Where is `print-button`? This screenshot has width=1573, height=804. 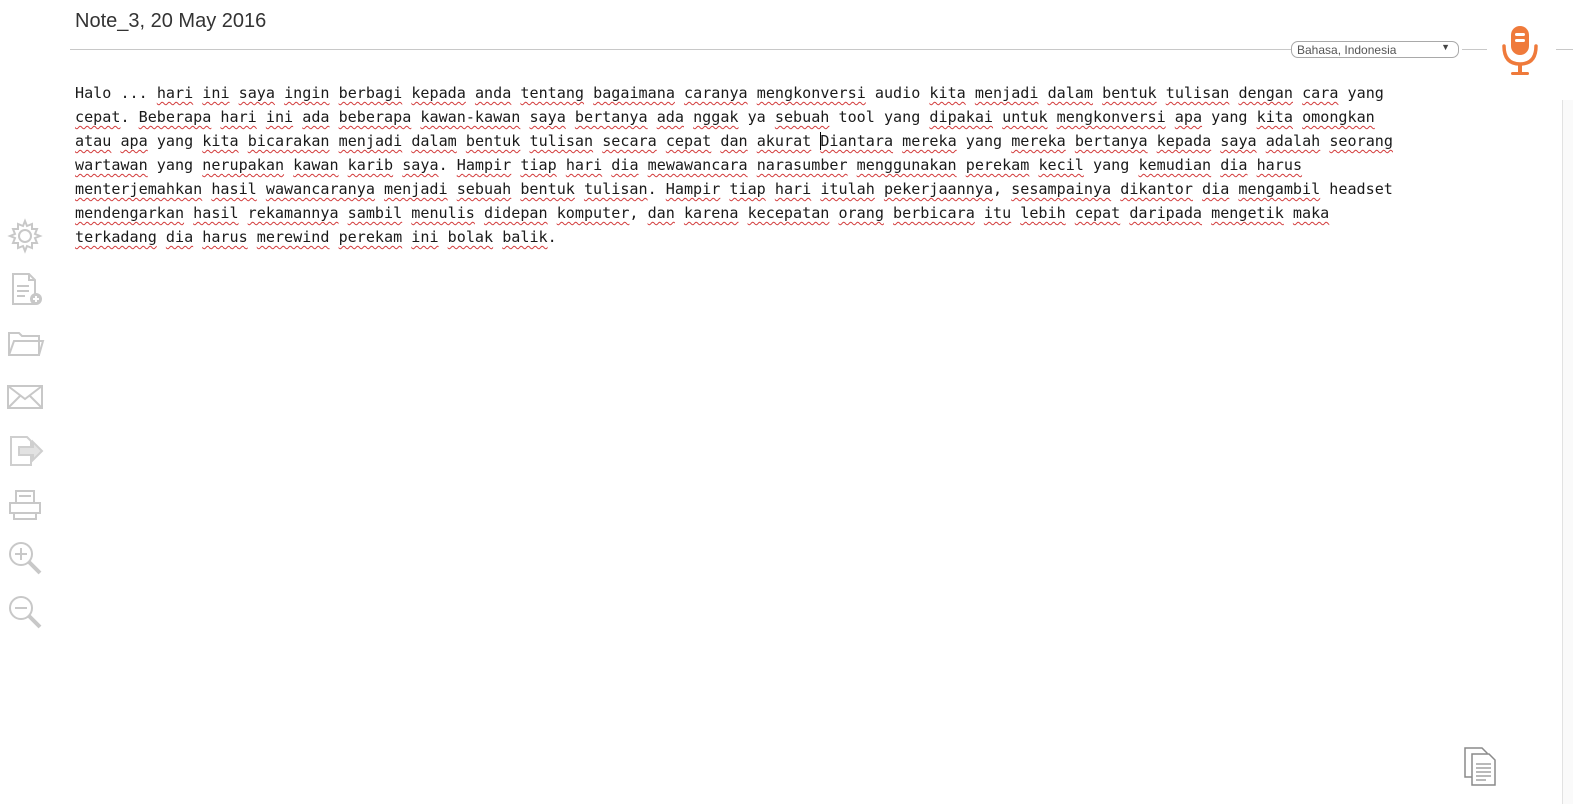
print-button is located at coordinates (25, 505).